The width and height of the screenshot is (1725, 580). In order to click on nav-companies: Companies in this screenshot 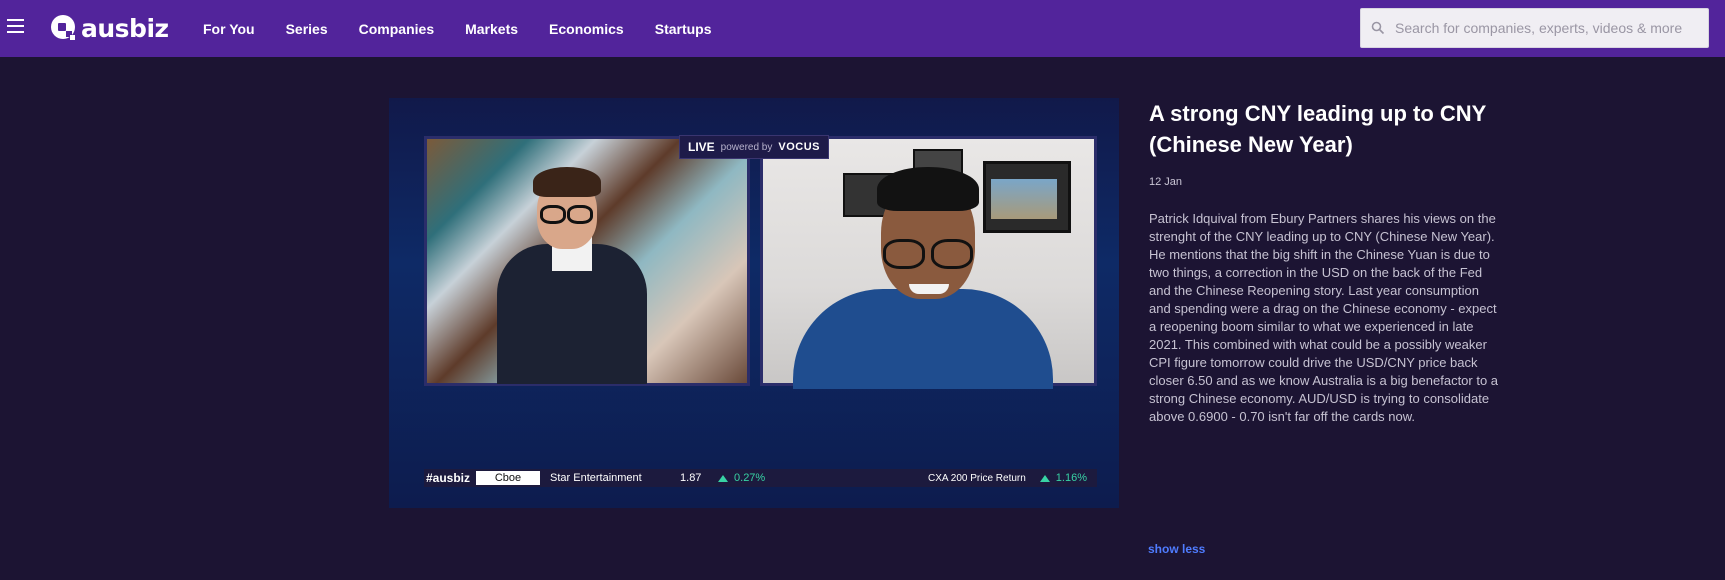, I will do `click(396, 29)`.